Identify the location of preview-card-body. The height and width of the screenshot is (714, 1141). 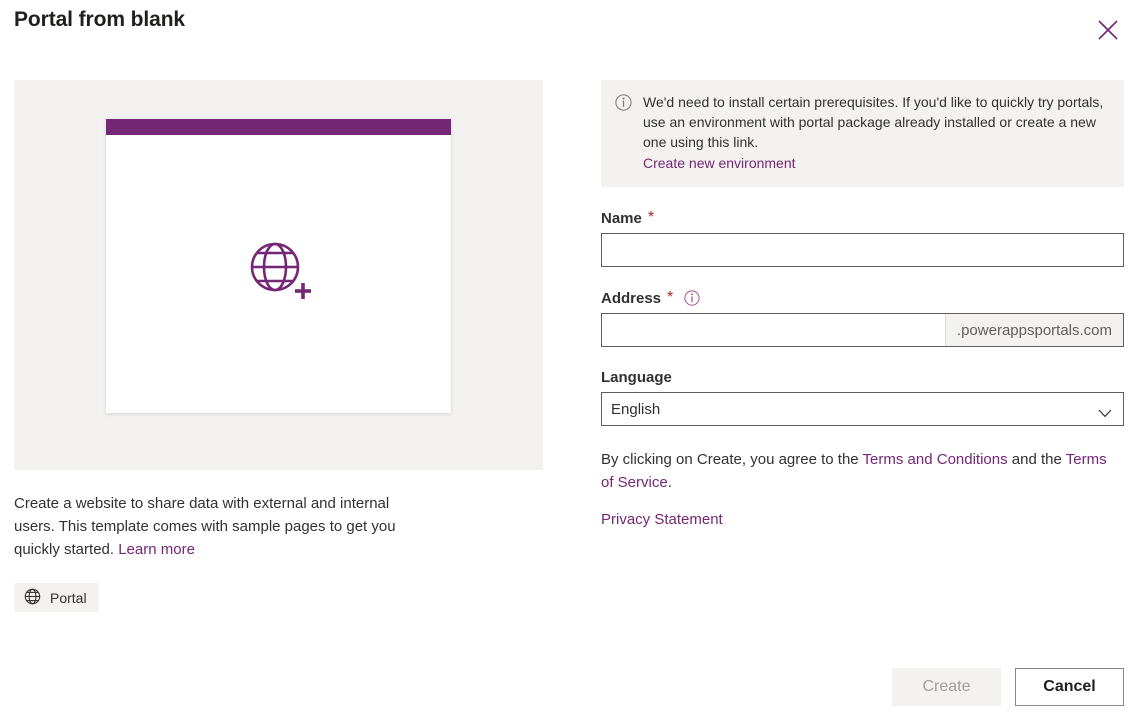
(278, 274).